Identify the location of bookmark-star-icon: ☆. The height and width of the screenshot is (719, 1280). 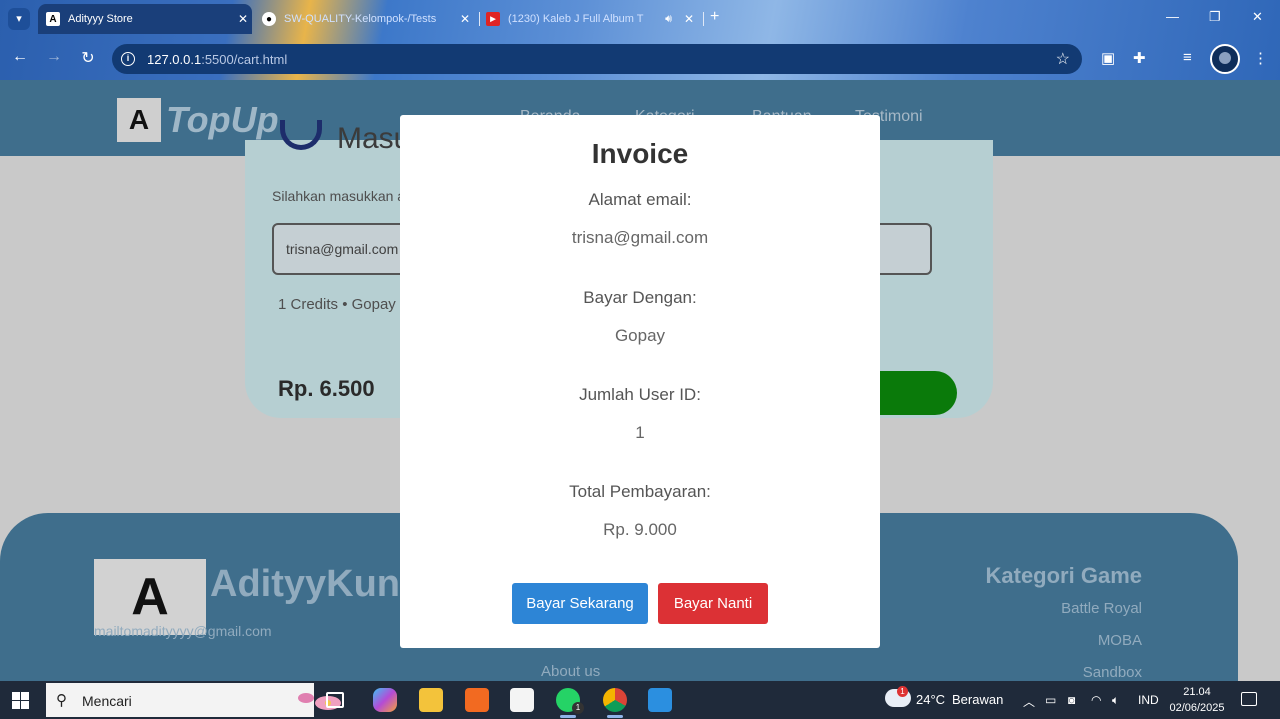
(1063, 59).